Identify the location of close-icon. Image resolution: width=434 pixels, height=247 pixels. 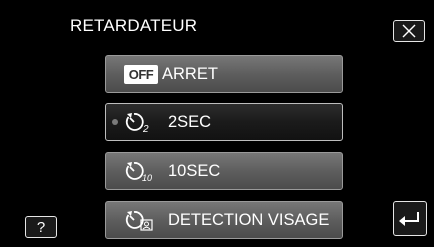
(409, 31).